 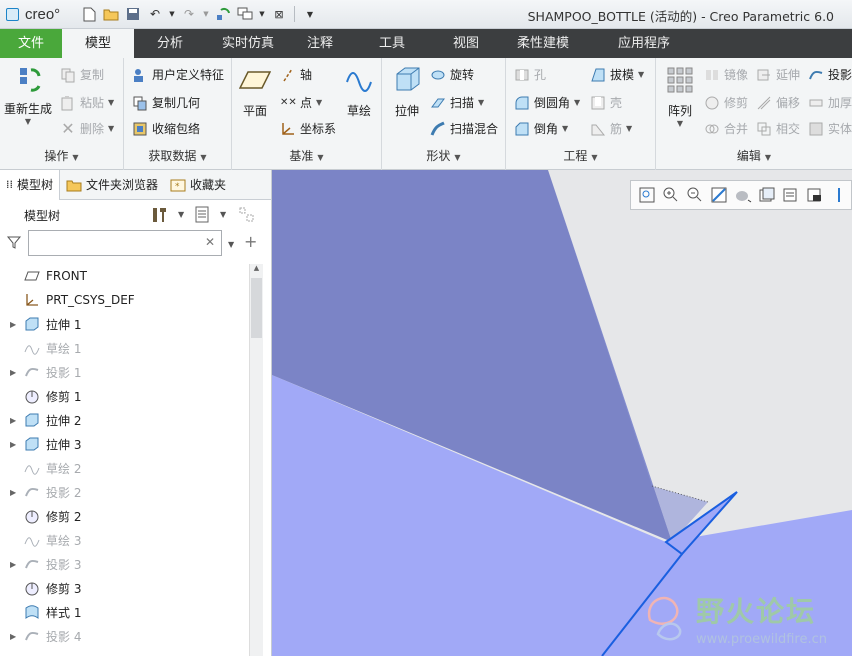 I want to click on datum-axis-button: 轴, so click(x=296, y=74).